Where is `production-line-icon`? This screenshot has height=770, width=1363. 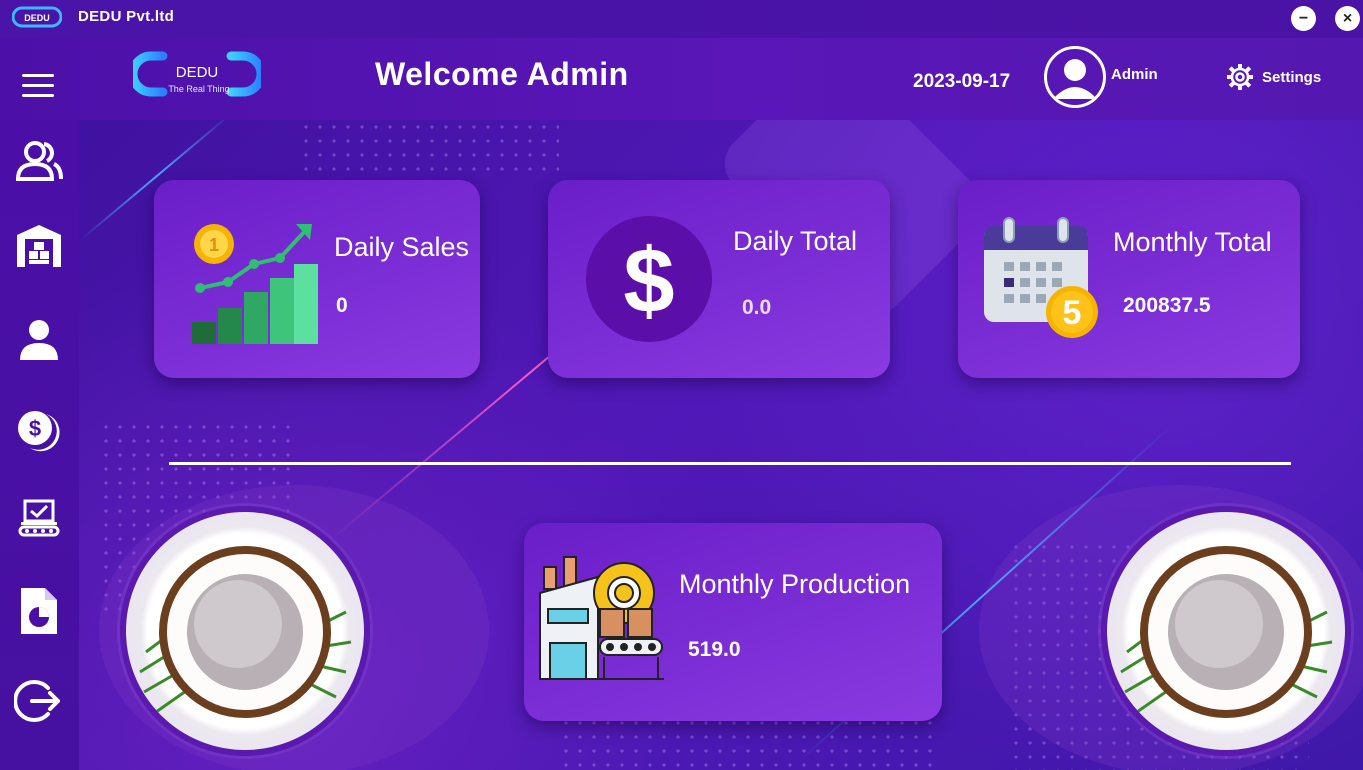 production-line-icon is located at coordinates (39, 518).